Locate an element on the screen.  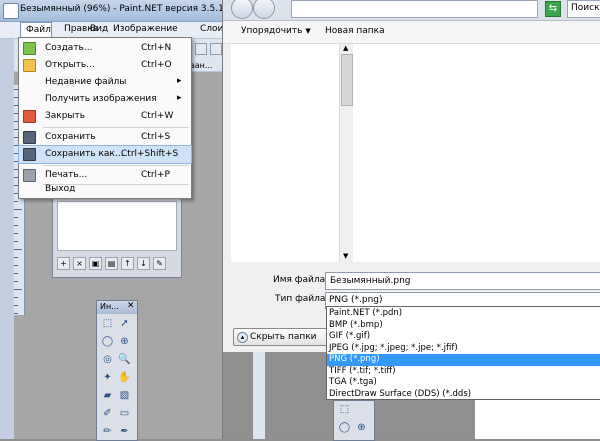
filetype-value: PNG (*.png) is located at coordinates (356, 300).